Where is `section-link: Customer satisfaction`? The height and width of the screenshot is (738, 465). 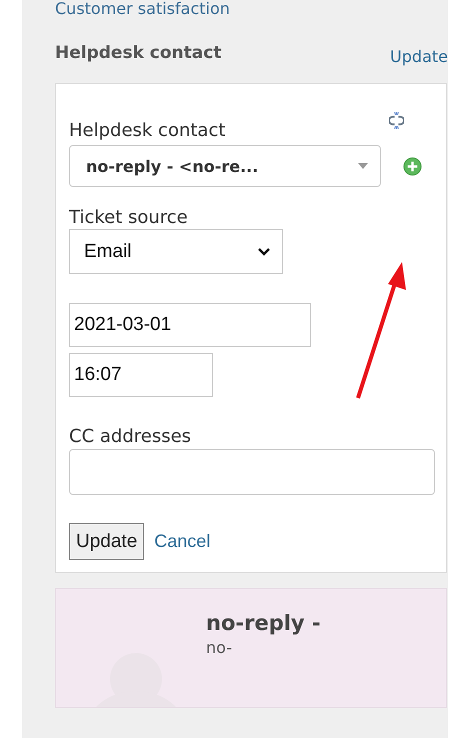
section-link: Customer satisfaction is located at coordinates (251, 9).